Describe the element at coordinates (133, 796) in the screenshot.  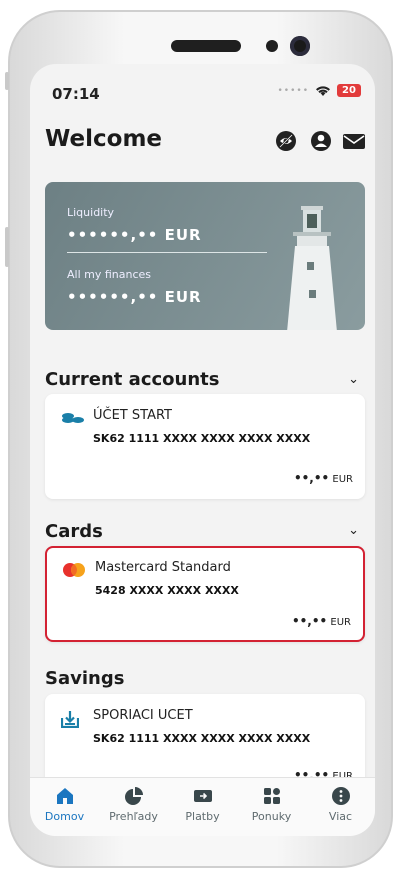
I see `pie-chart-icon` at that location.